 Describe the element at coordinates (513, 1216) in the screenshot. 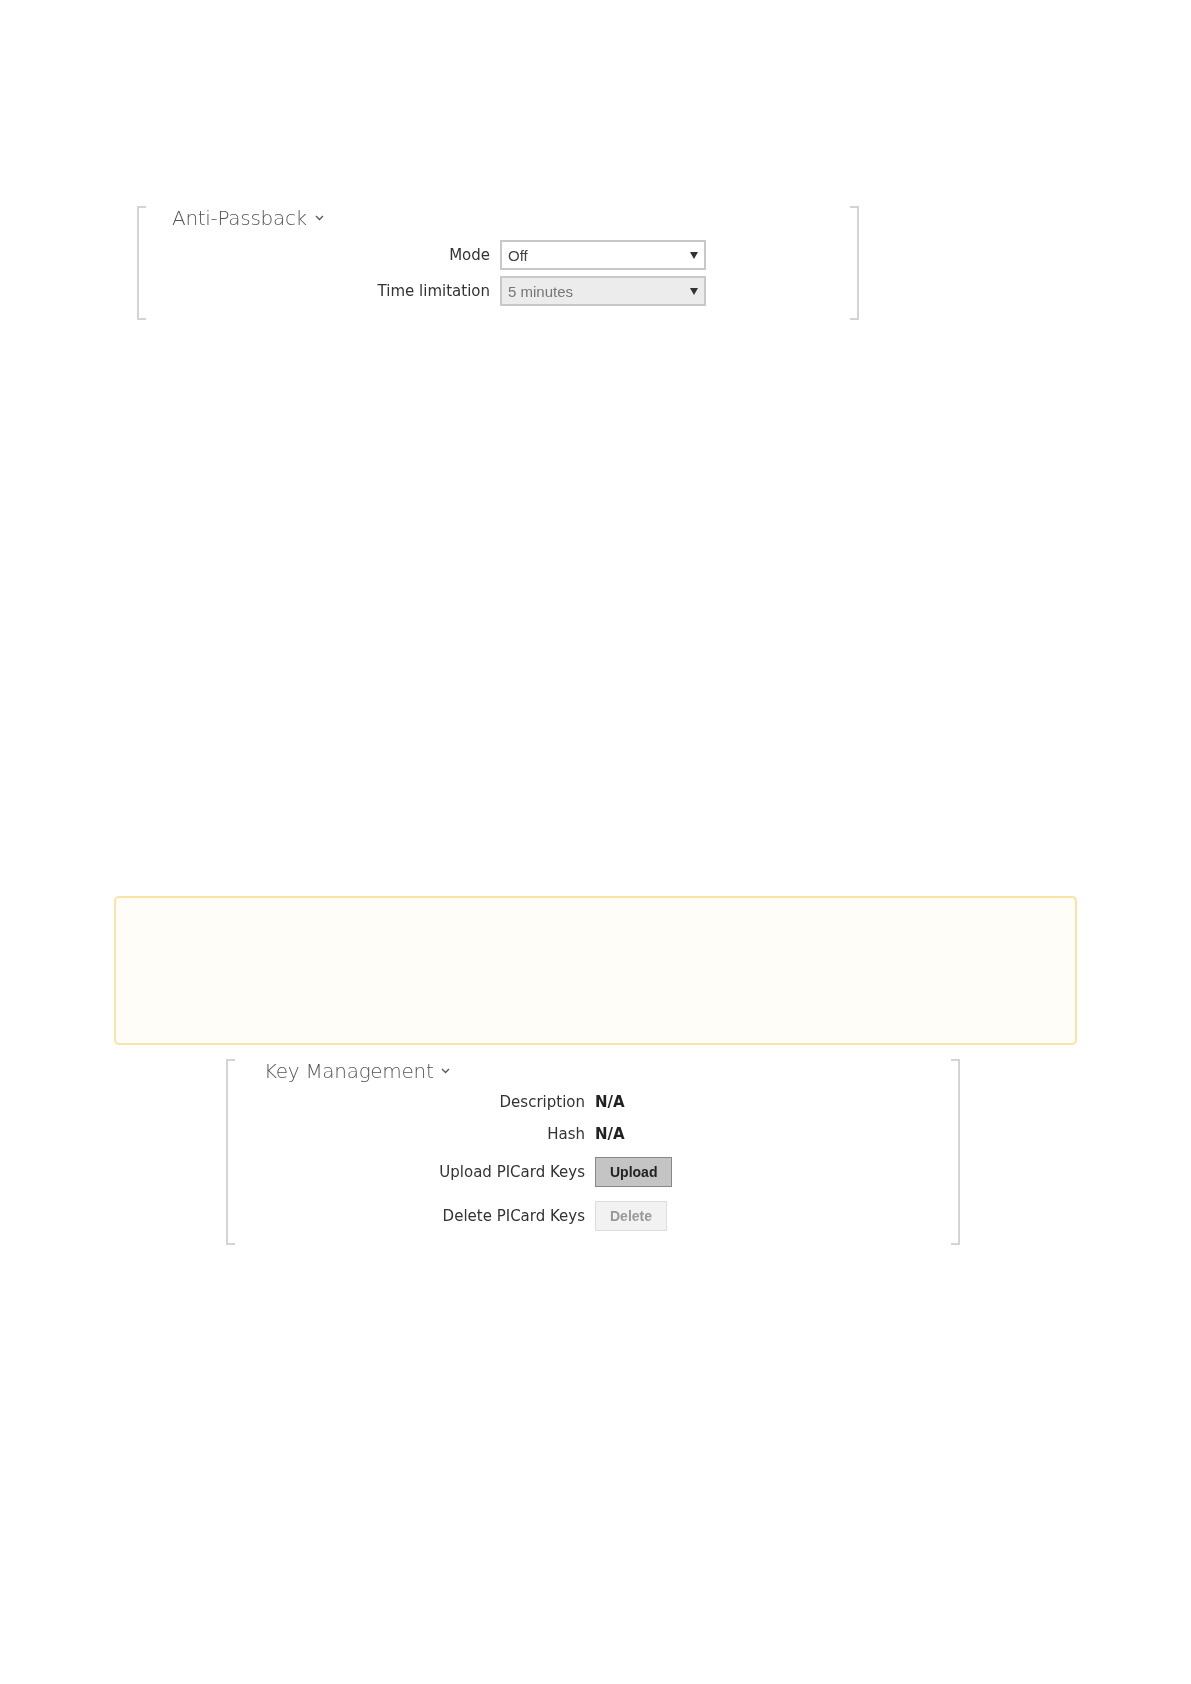

I see `field-label: Delete PICard Keys` at that location.